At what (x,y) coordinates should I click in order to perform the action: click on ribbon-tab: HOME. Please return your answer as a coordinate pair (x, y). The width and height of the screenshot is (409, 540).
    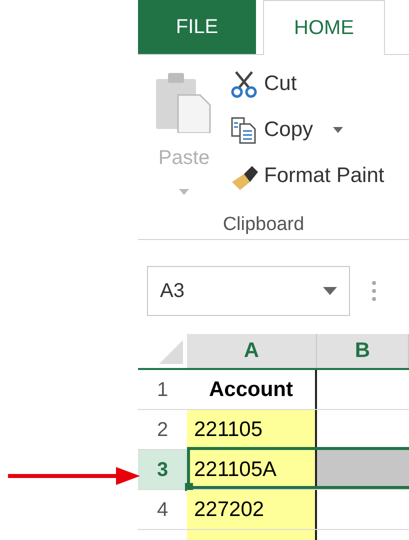
    Looking at the image, I should click on (324, 27).